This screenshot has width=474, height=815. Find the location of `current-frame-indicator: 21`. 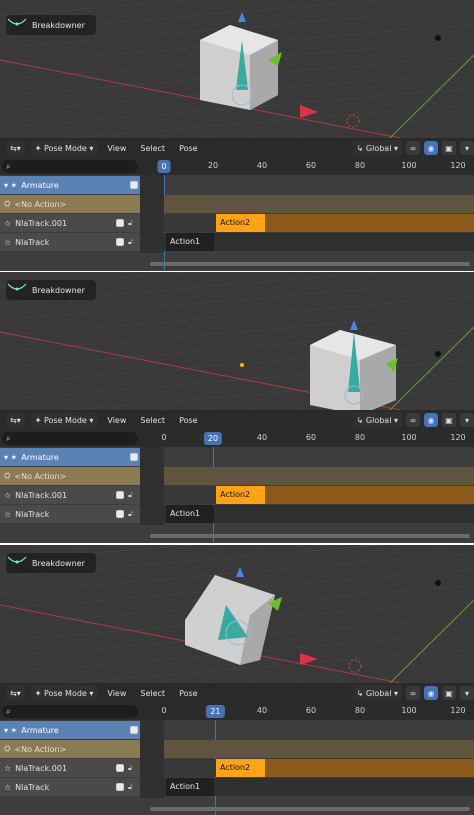

current-frame-indicator: 21 is located at coordinates (215, 711).